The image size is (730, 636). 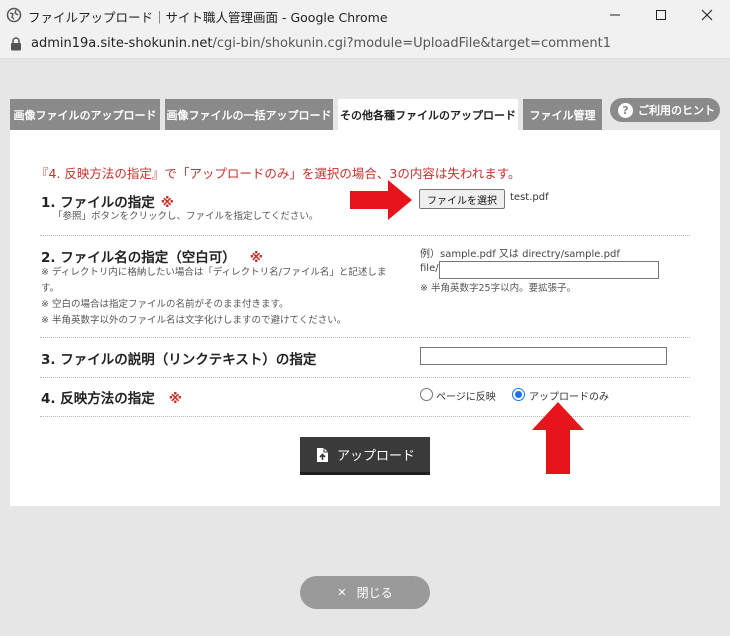 What do you see at coordinates (342, 592) in the screenshot?
I see `close-x-icon: ✕` at bounding box center [342, 592].